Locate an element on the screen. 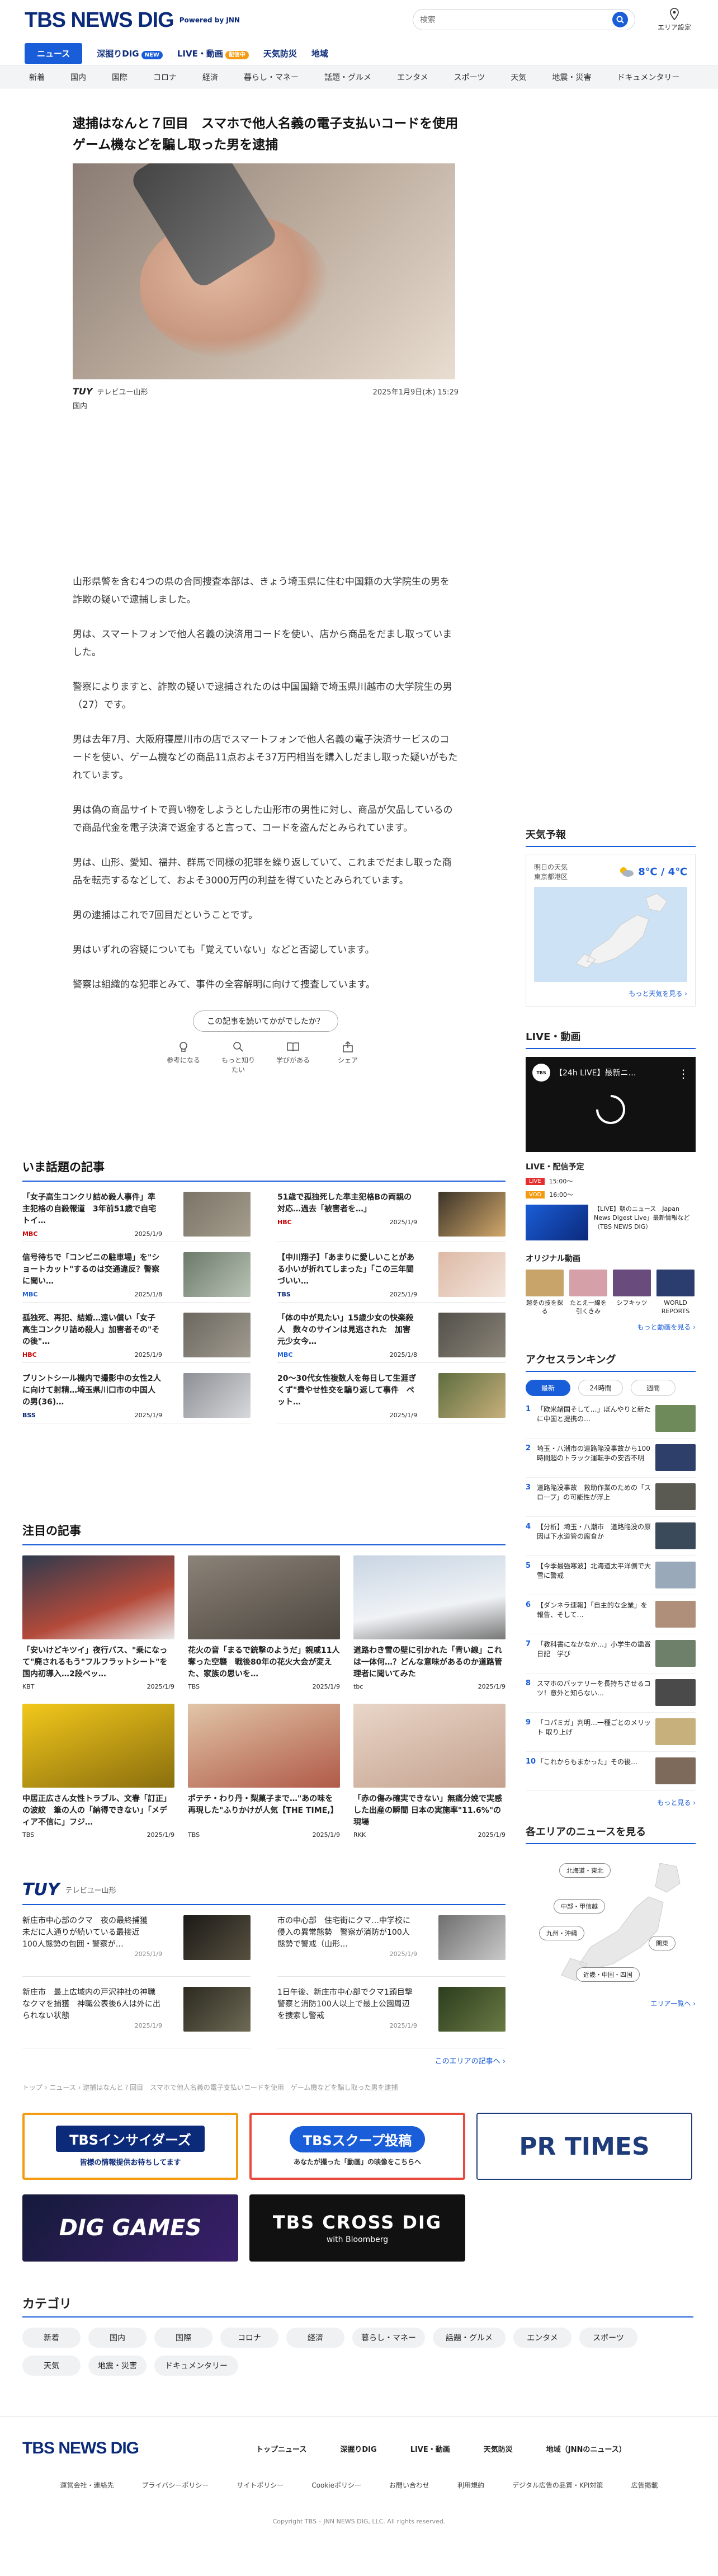 Image resolution: width=718 pixels, height=2576 pixels. article-source: TUY テレビユー山形 is located at coordinates (110, 391).